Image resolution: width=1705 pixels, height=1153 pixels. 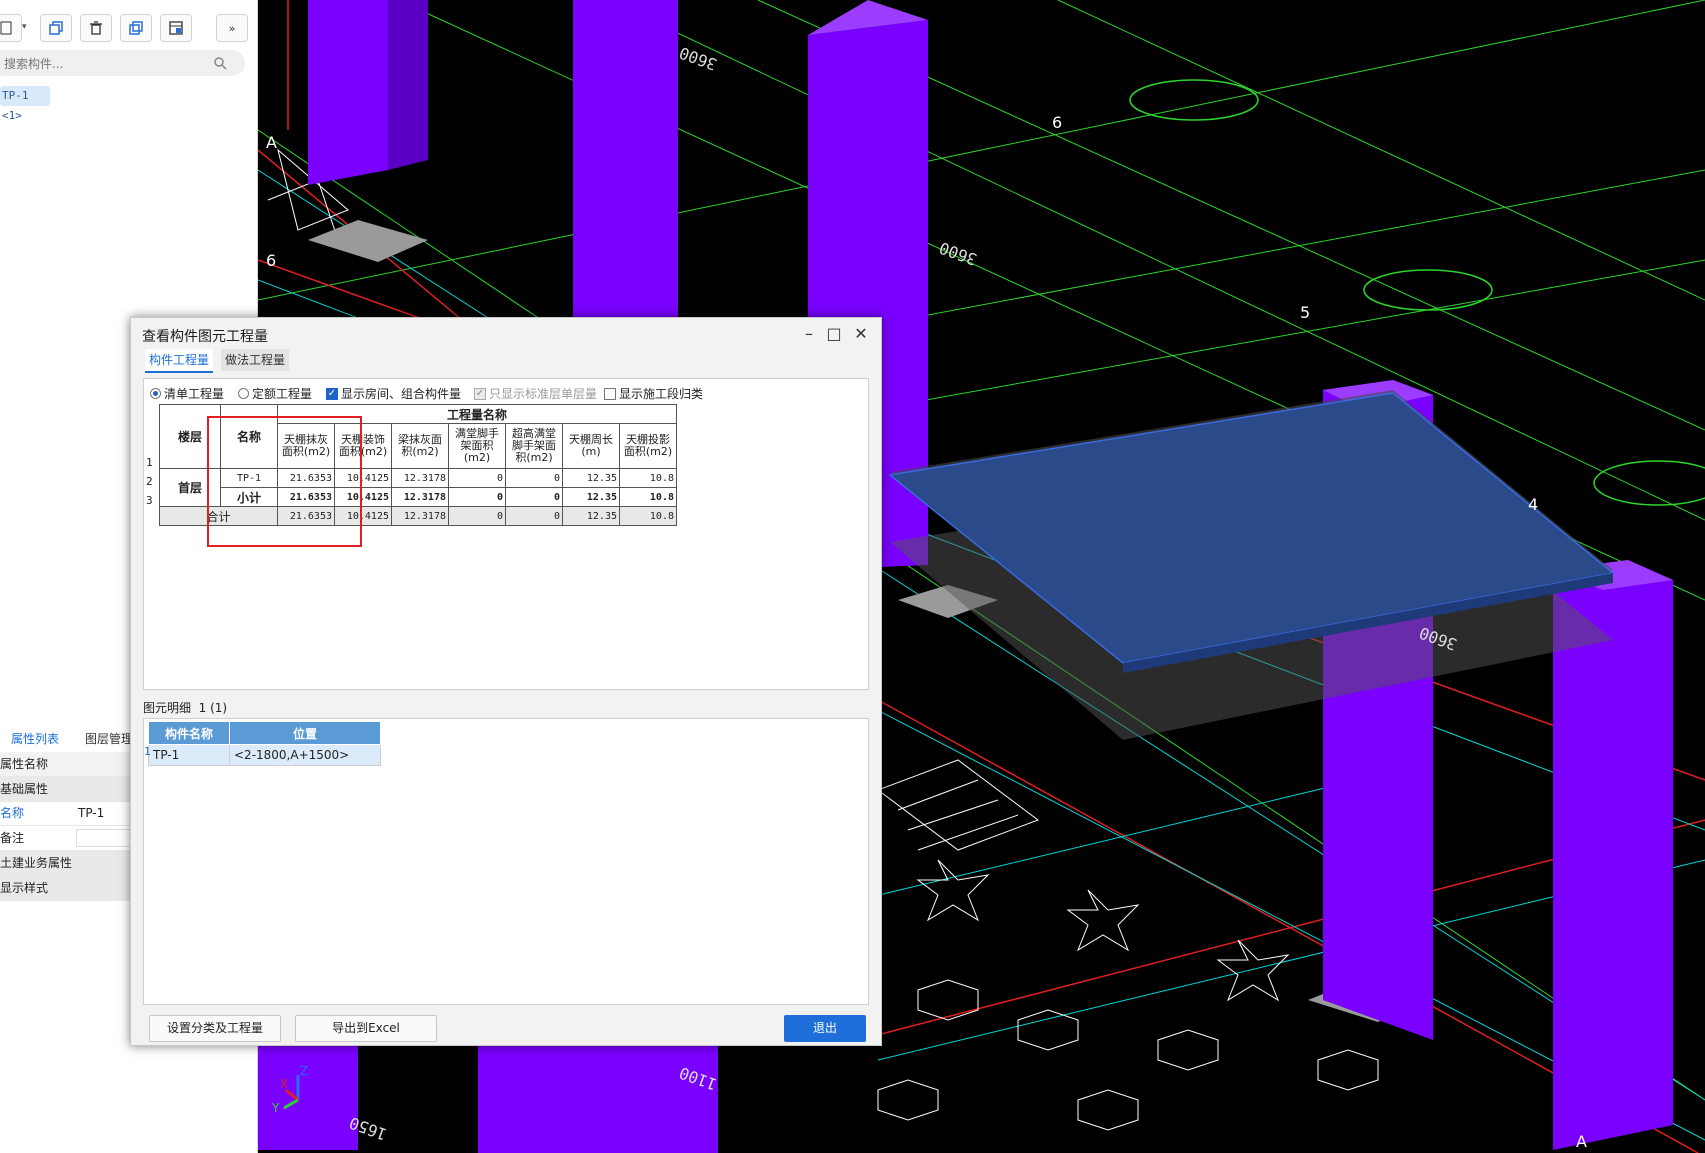 I want to click on header-col-1: 天棚抹灰面积(m2), so click(x=306, y=446).